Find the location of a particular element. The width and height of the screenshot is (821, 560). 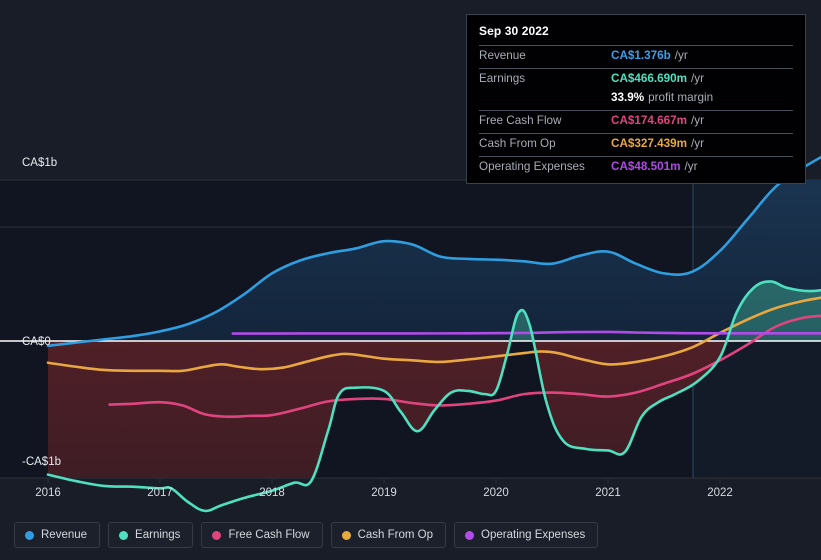

tooltip-row-label: Revenue is located at coordinates (502, 55).